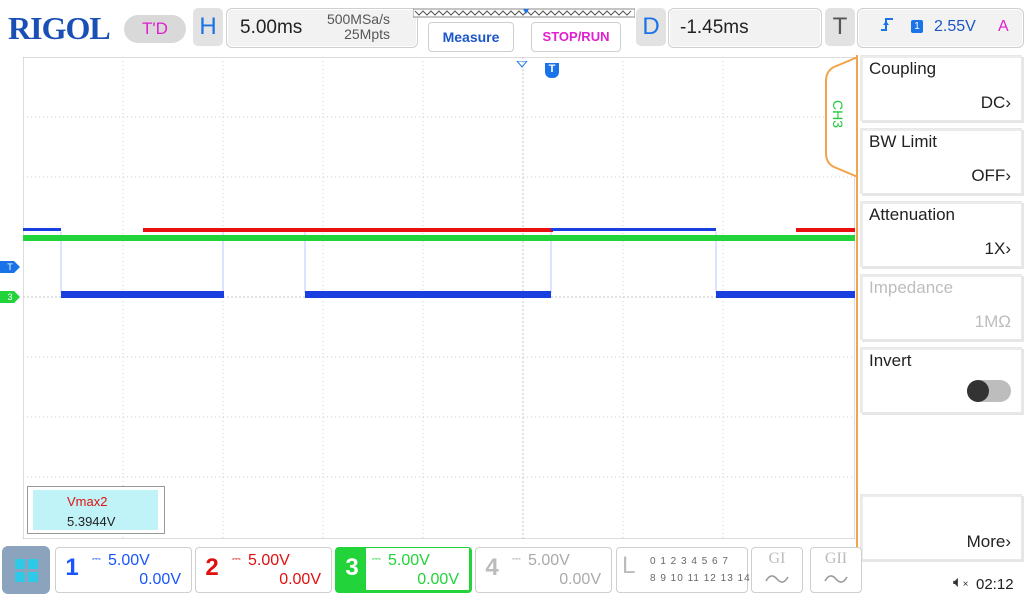 Image resolution: width=1024 pixels, height=600 pixels. Describe the element at coordinates (651, 27) in the screenshot. I see `delay-label: D` at that location.